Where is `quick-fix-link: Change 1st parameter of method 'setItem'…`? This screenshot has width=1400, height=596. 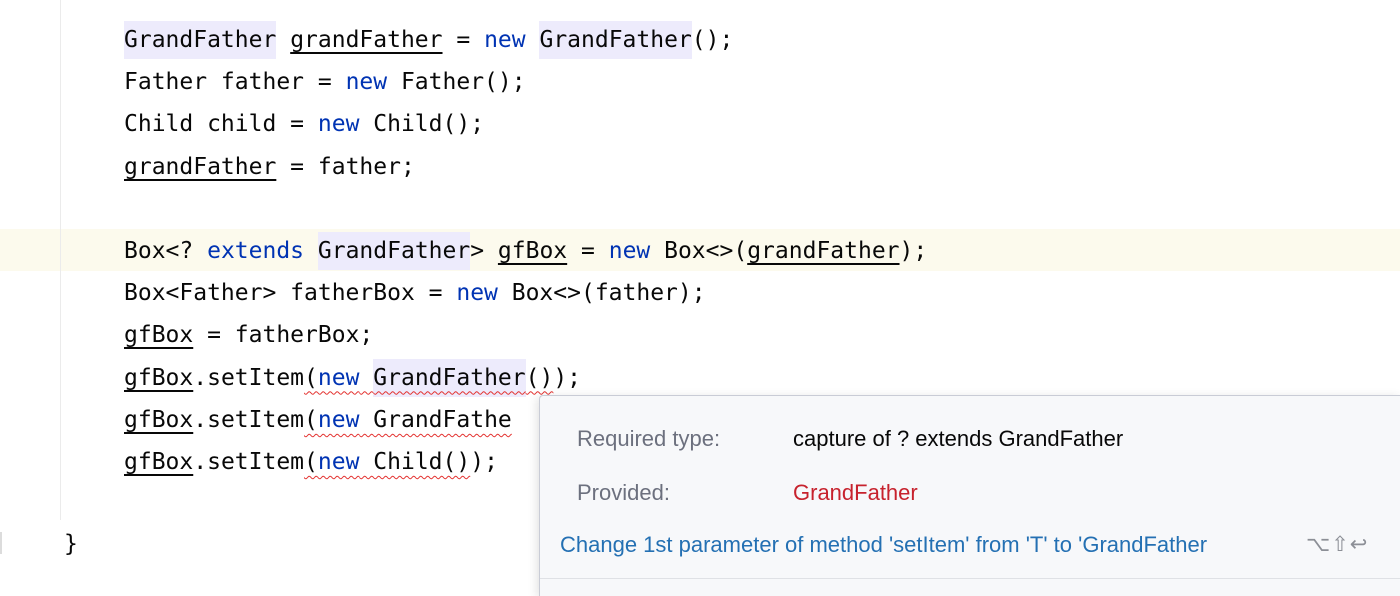
quick-fix-link: Change 1st parameter of method 'setItem'… is located at coordinates (883, 545).